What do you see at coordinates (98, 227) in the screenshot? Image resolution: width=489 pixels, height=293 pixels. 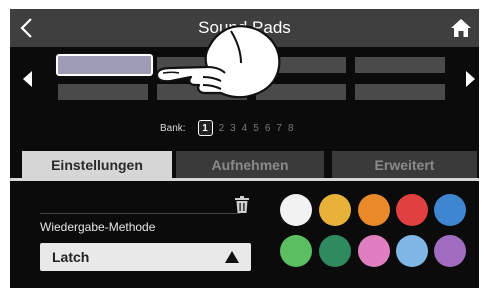 I see `playback-method-label: Wiedergabe-Methode` at bounding box center [98, 227].